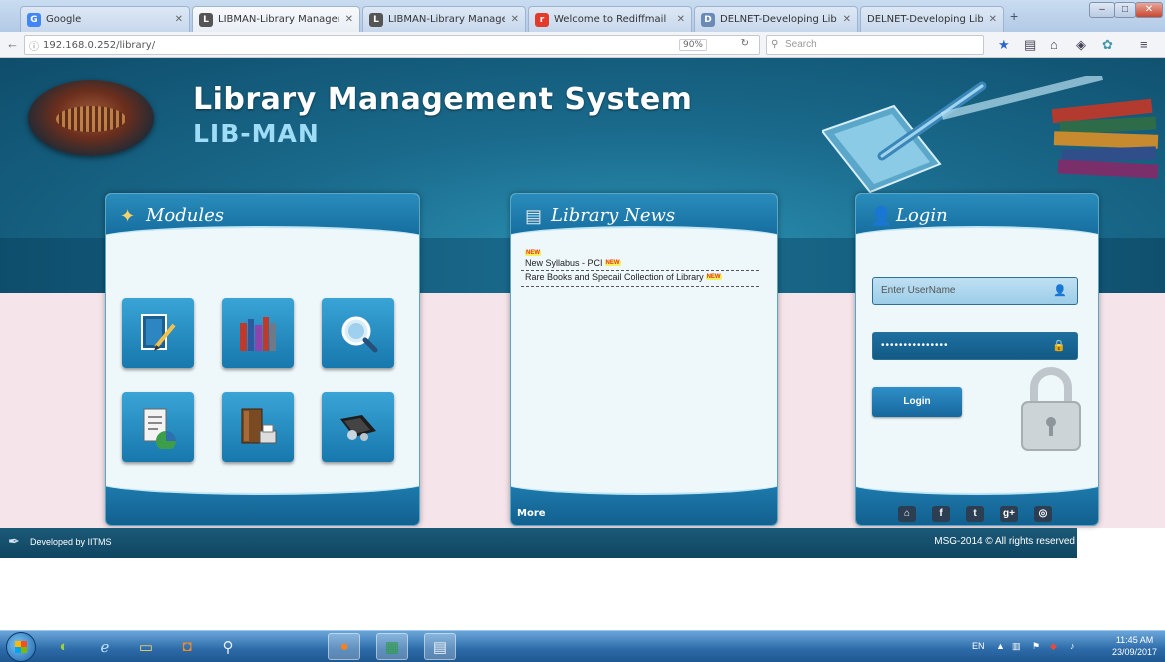 The image size is (1165, 662). I want to click on developed-by-text: Developed by IITMS, so click(71, 542).